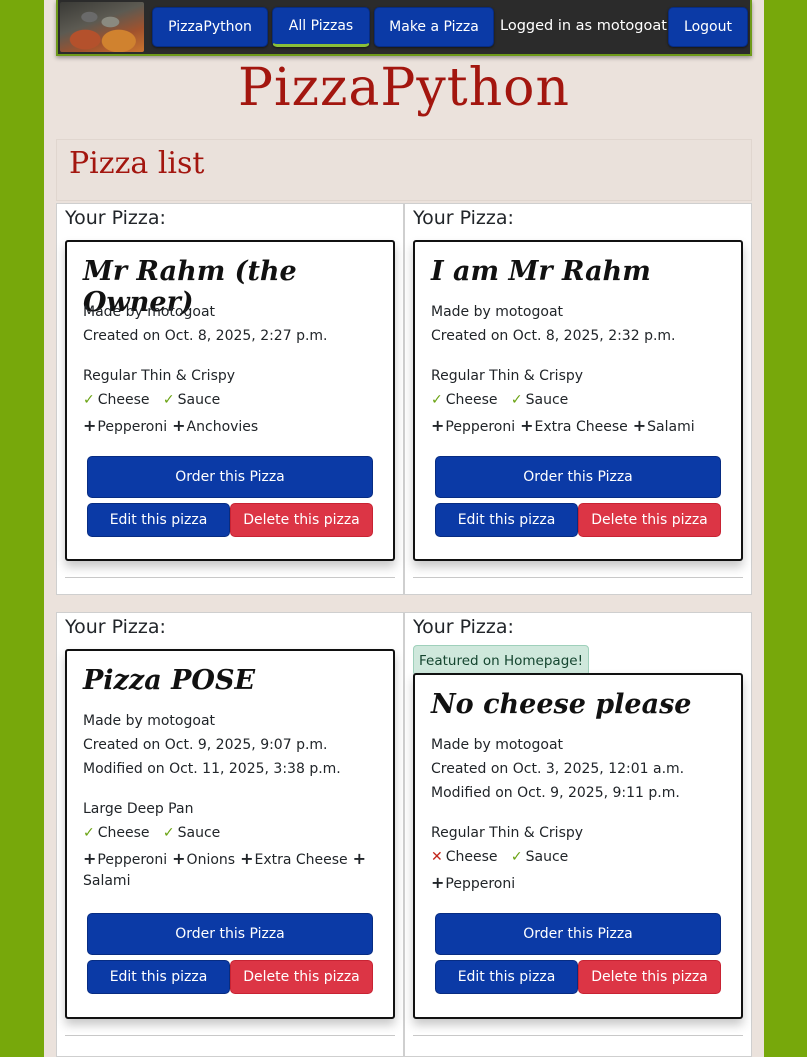 This screenshot has height=1057, width=807. I want to click on nav-make-pizza-button: Make a Pizza, so click(434, 27).